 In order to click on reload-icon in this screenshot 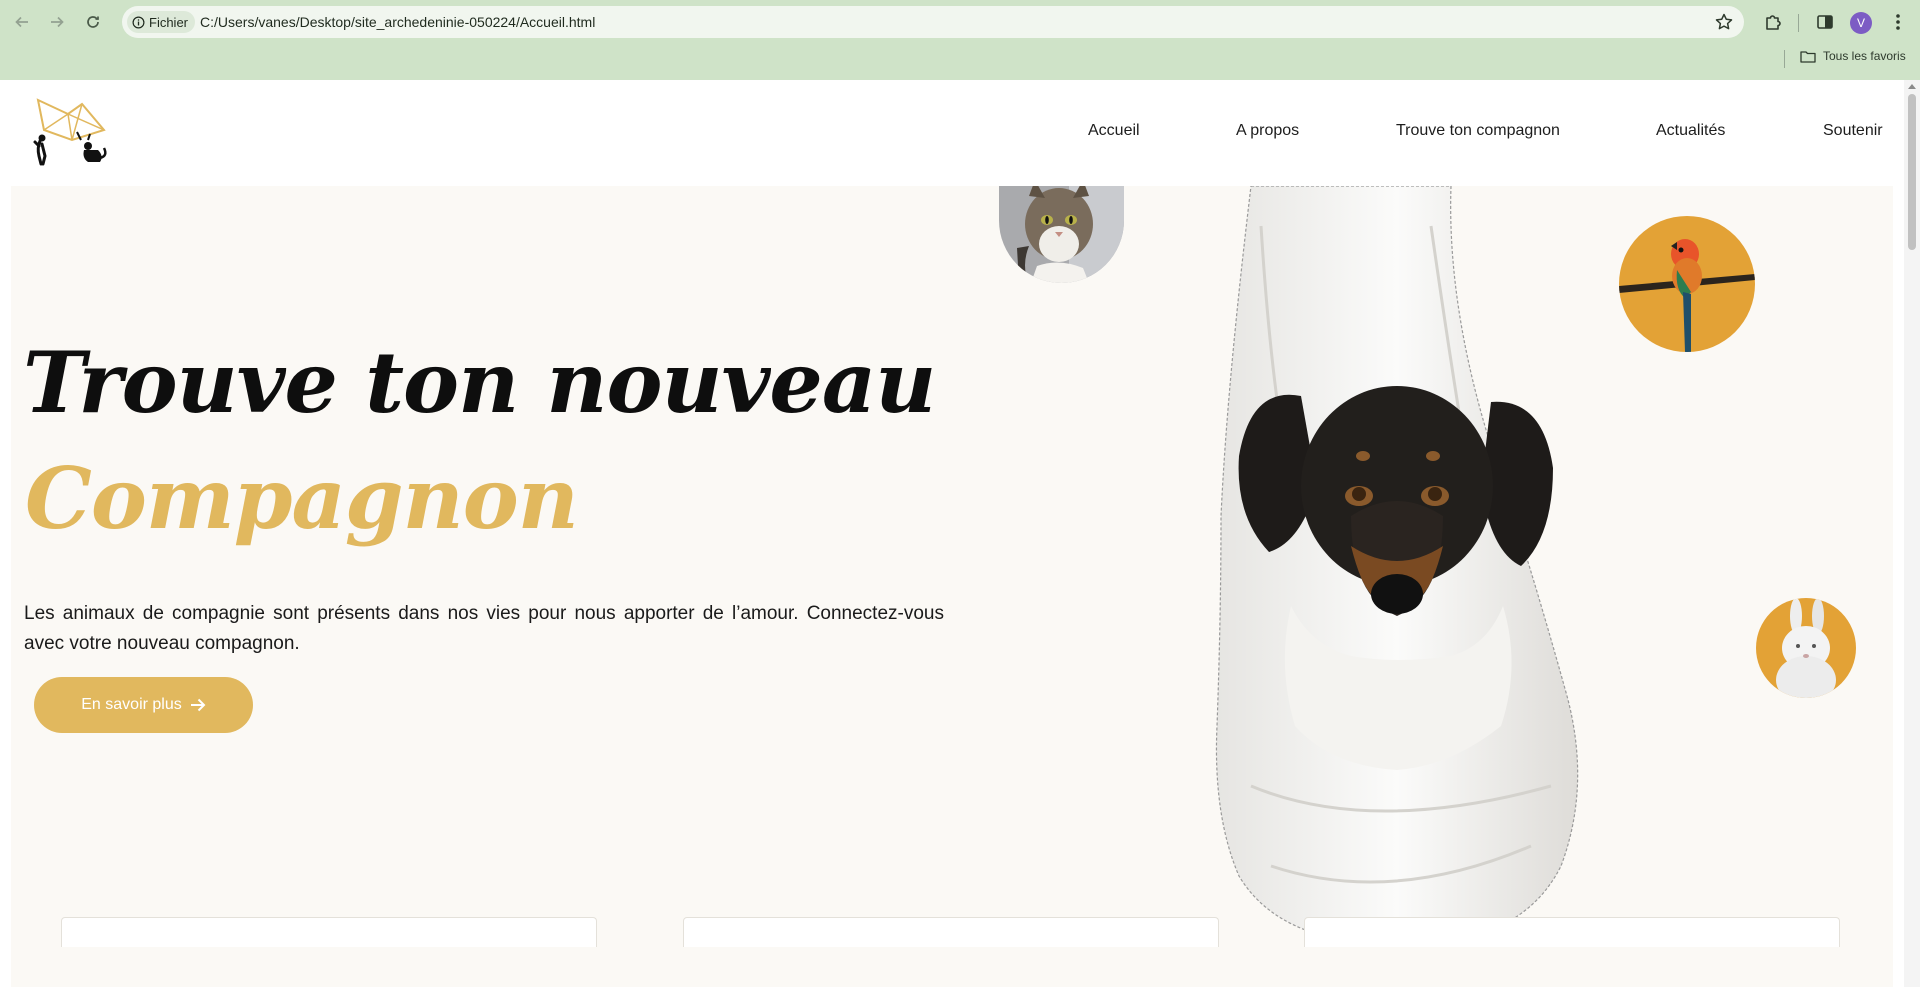, I will do `click(93, 22)`.